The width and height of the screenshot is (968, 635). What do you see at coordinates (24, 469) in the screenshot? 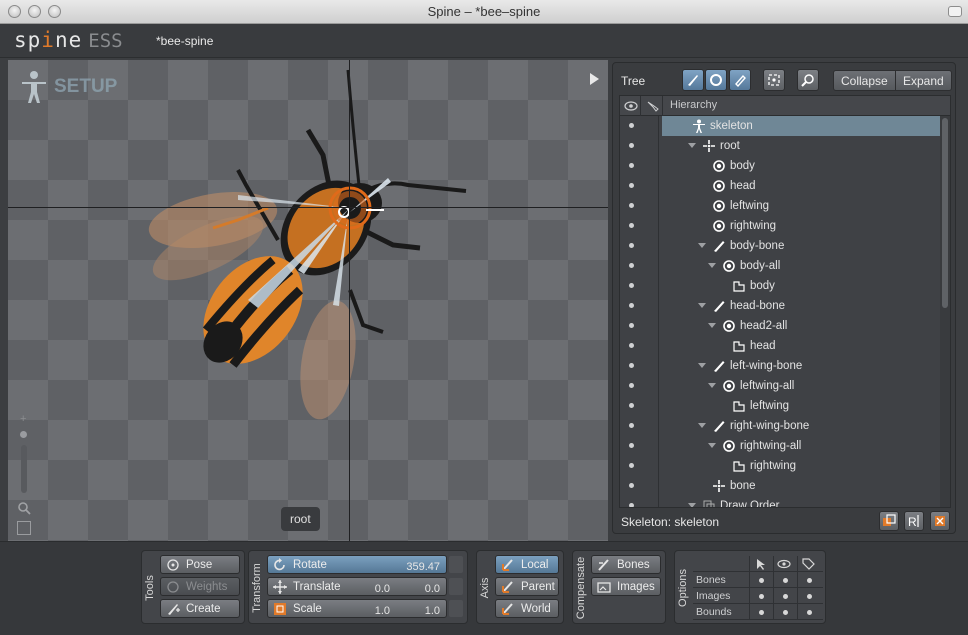
I see `zoom-slider-track` at bounding box center [24, 469].